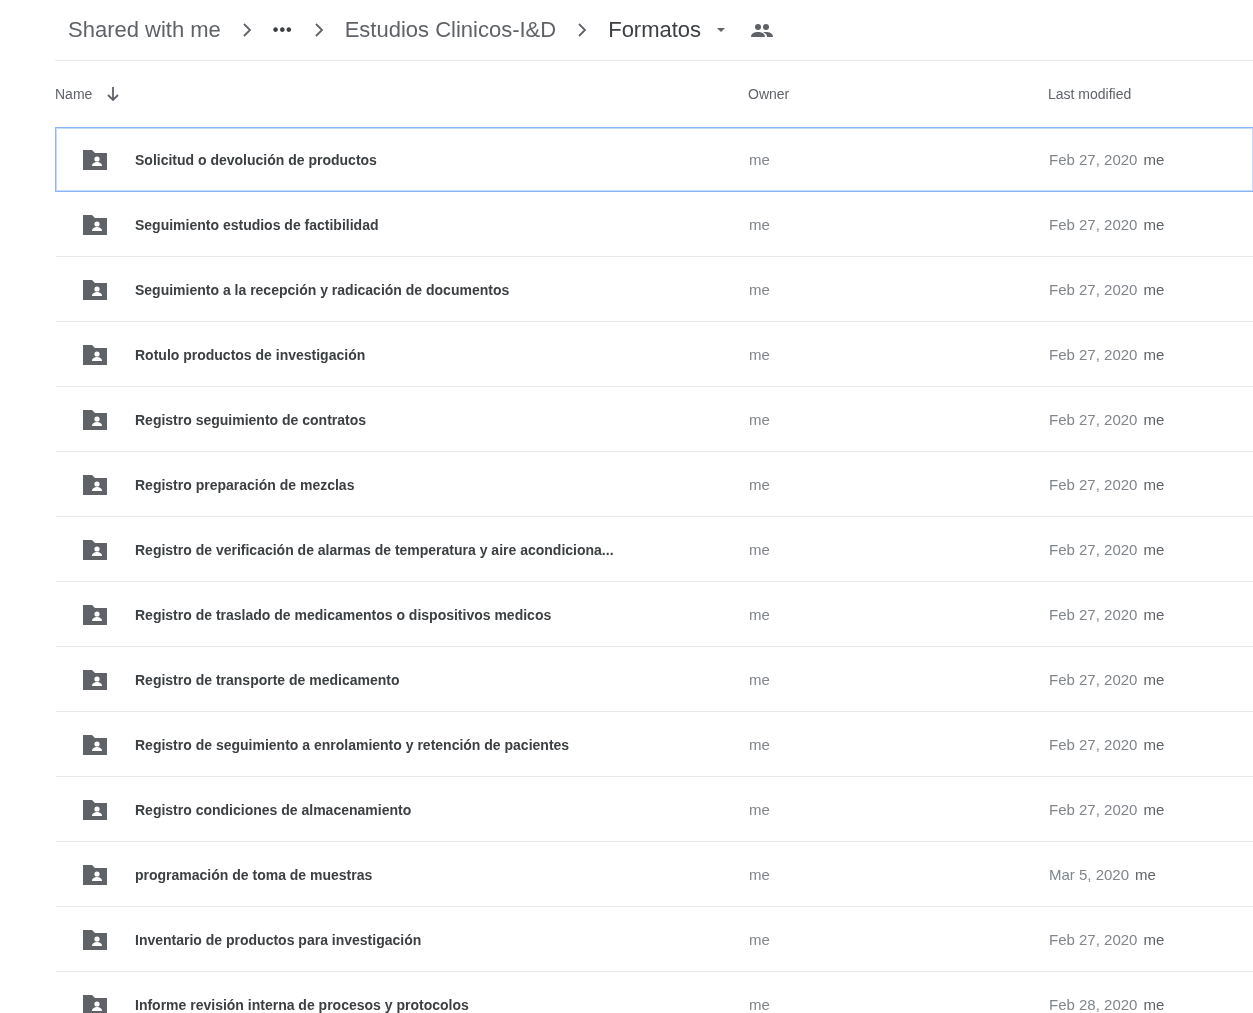  What do you see at coordinates (769, 94) in the screenshot?
I see `owner-column-header: Owner` at bounding box center [769, 94].